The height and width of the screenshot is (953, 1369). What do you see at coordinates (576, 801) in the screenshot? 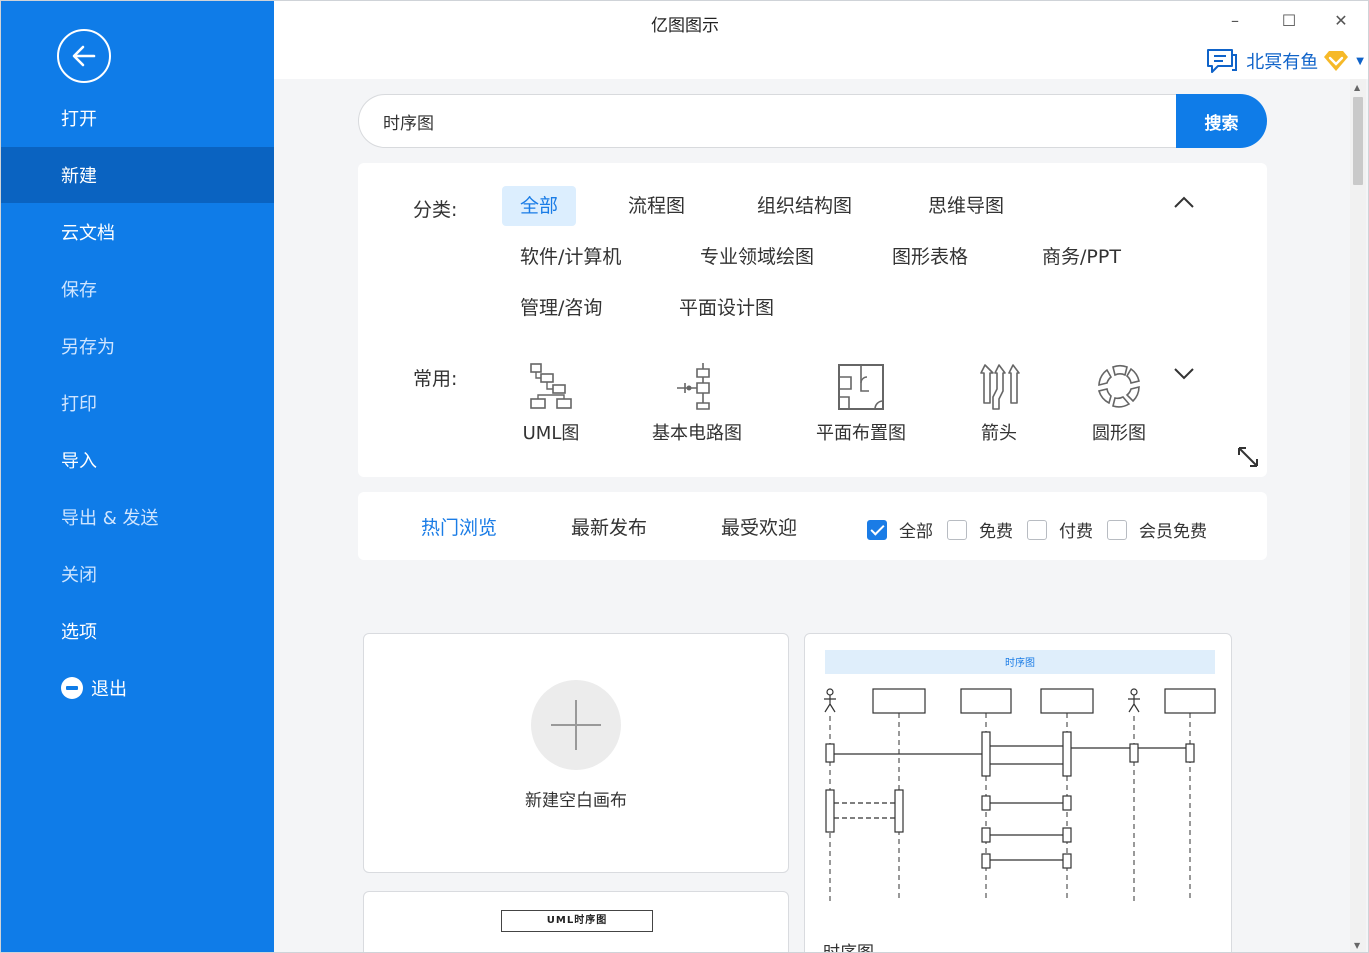
I see `card-label: 新建空白画布` at bounding box center [576, 801].